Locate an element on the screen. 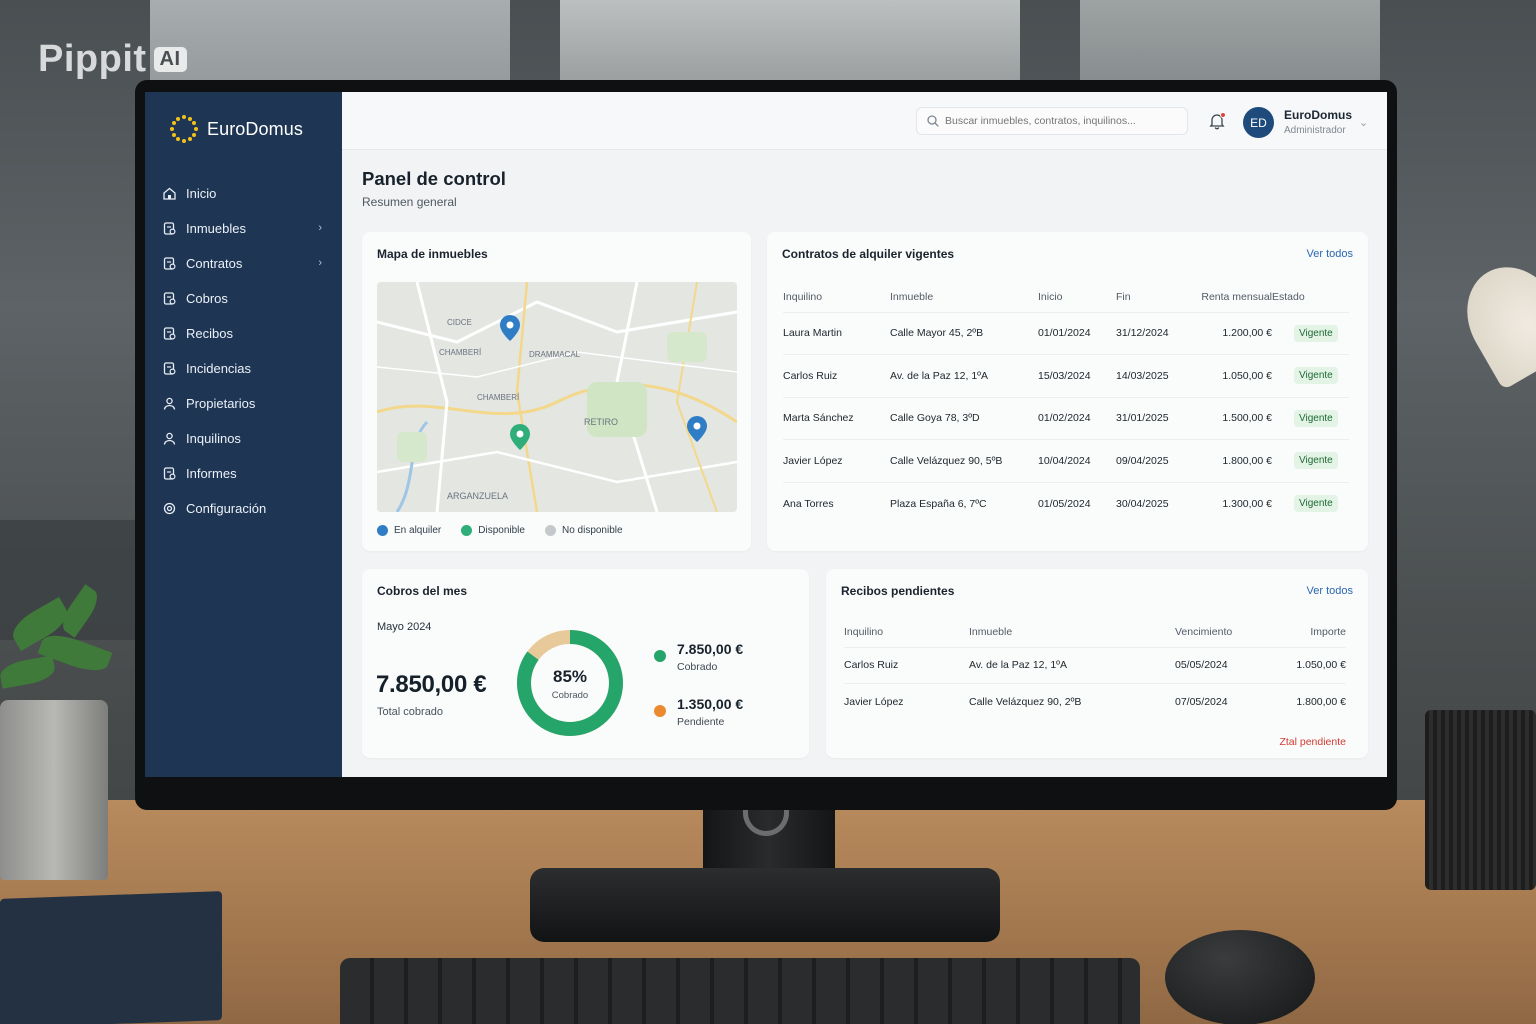  contracts-view-all-link: Ver todos is located at coordinates (1330, 254).